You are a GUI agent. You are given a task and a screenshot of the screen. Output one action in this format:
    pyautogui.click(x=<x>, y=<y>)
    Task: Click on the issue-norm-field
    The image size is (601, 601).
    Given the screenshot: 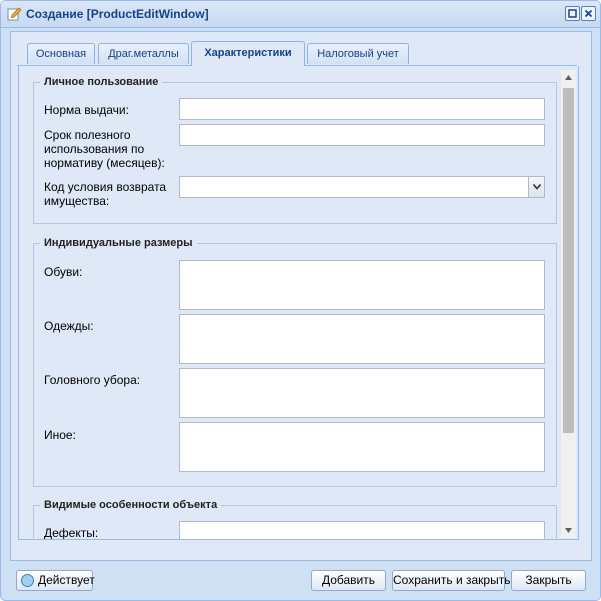 What is the action you would take?
    pyautogui.click(x=362, y=109)
    